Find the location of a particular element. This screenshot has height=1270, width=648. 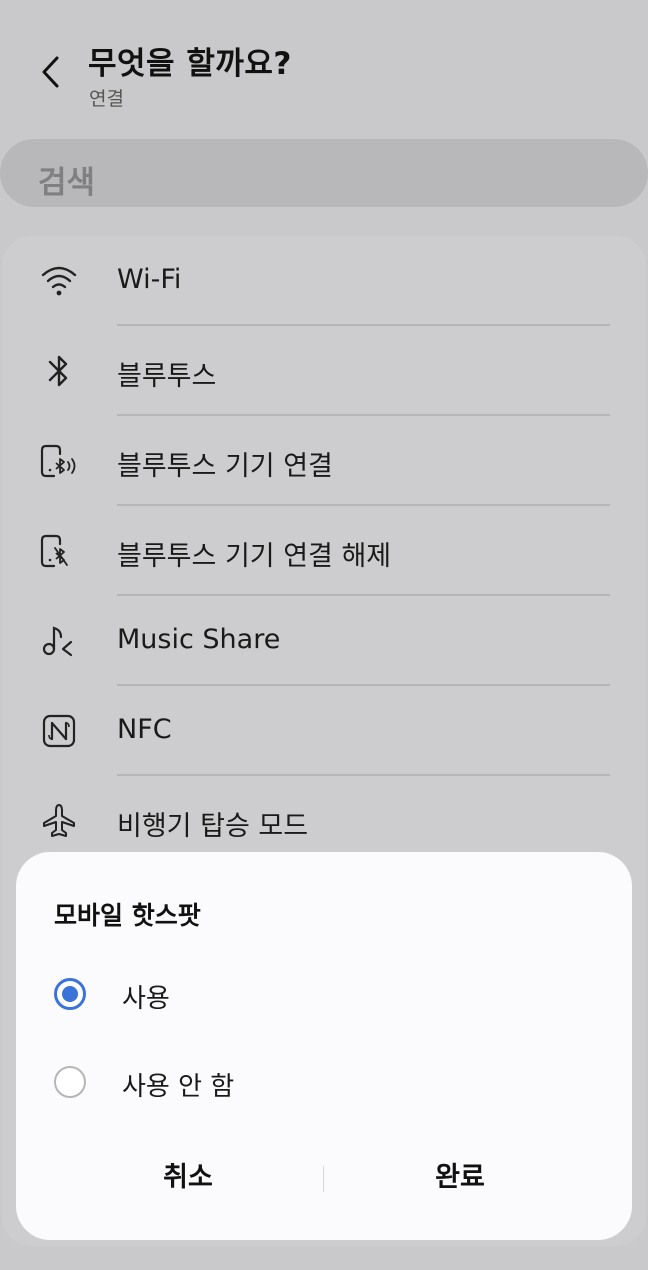

dialog-title: 모바일 핫스팟 is located at coordinates (127, 915).